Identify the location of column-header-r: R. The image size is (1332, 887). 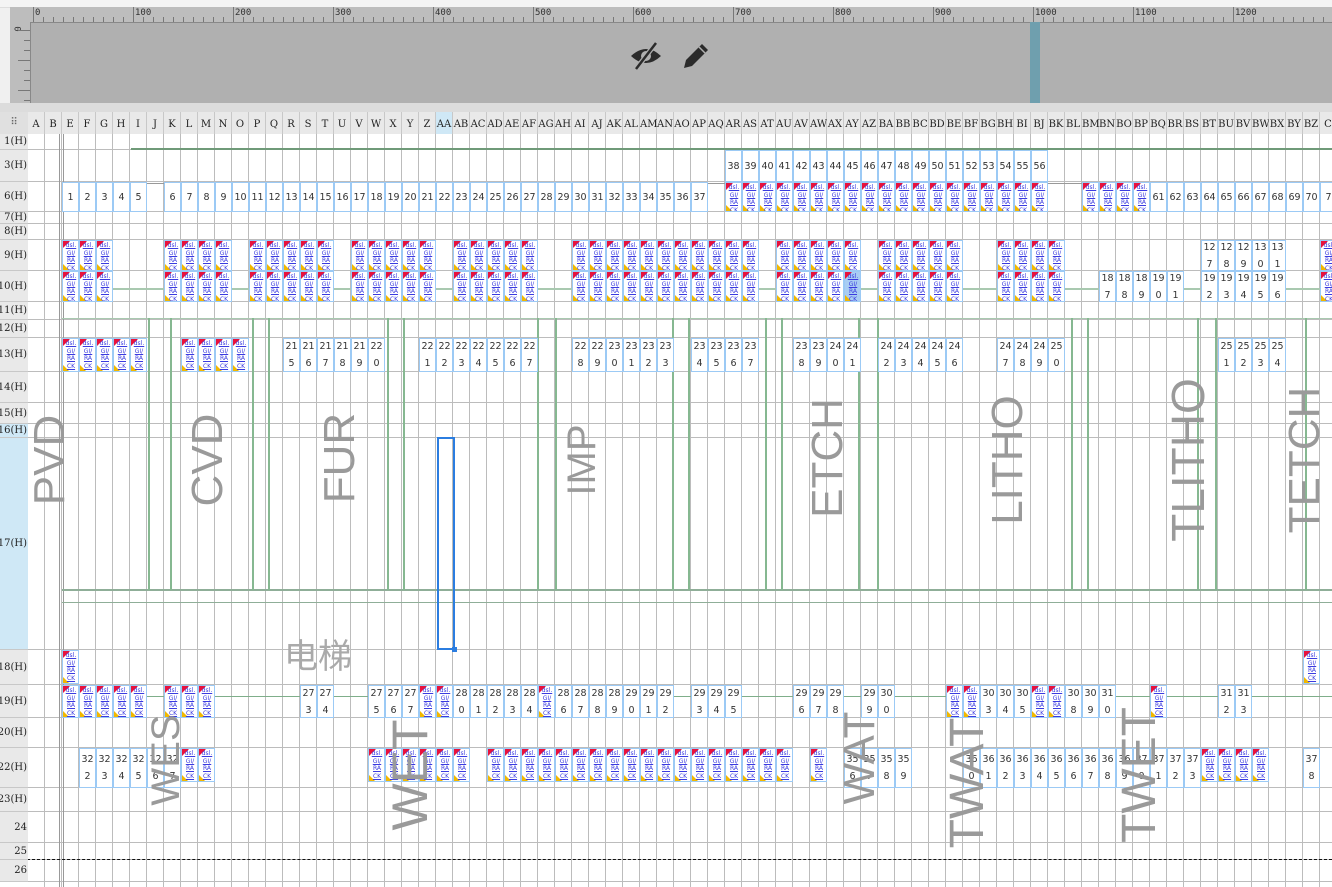
(291, 123).